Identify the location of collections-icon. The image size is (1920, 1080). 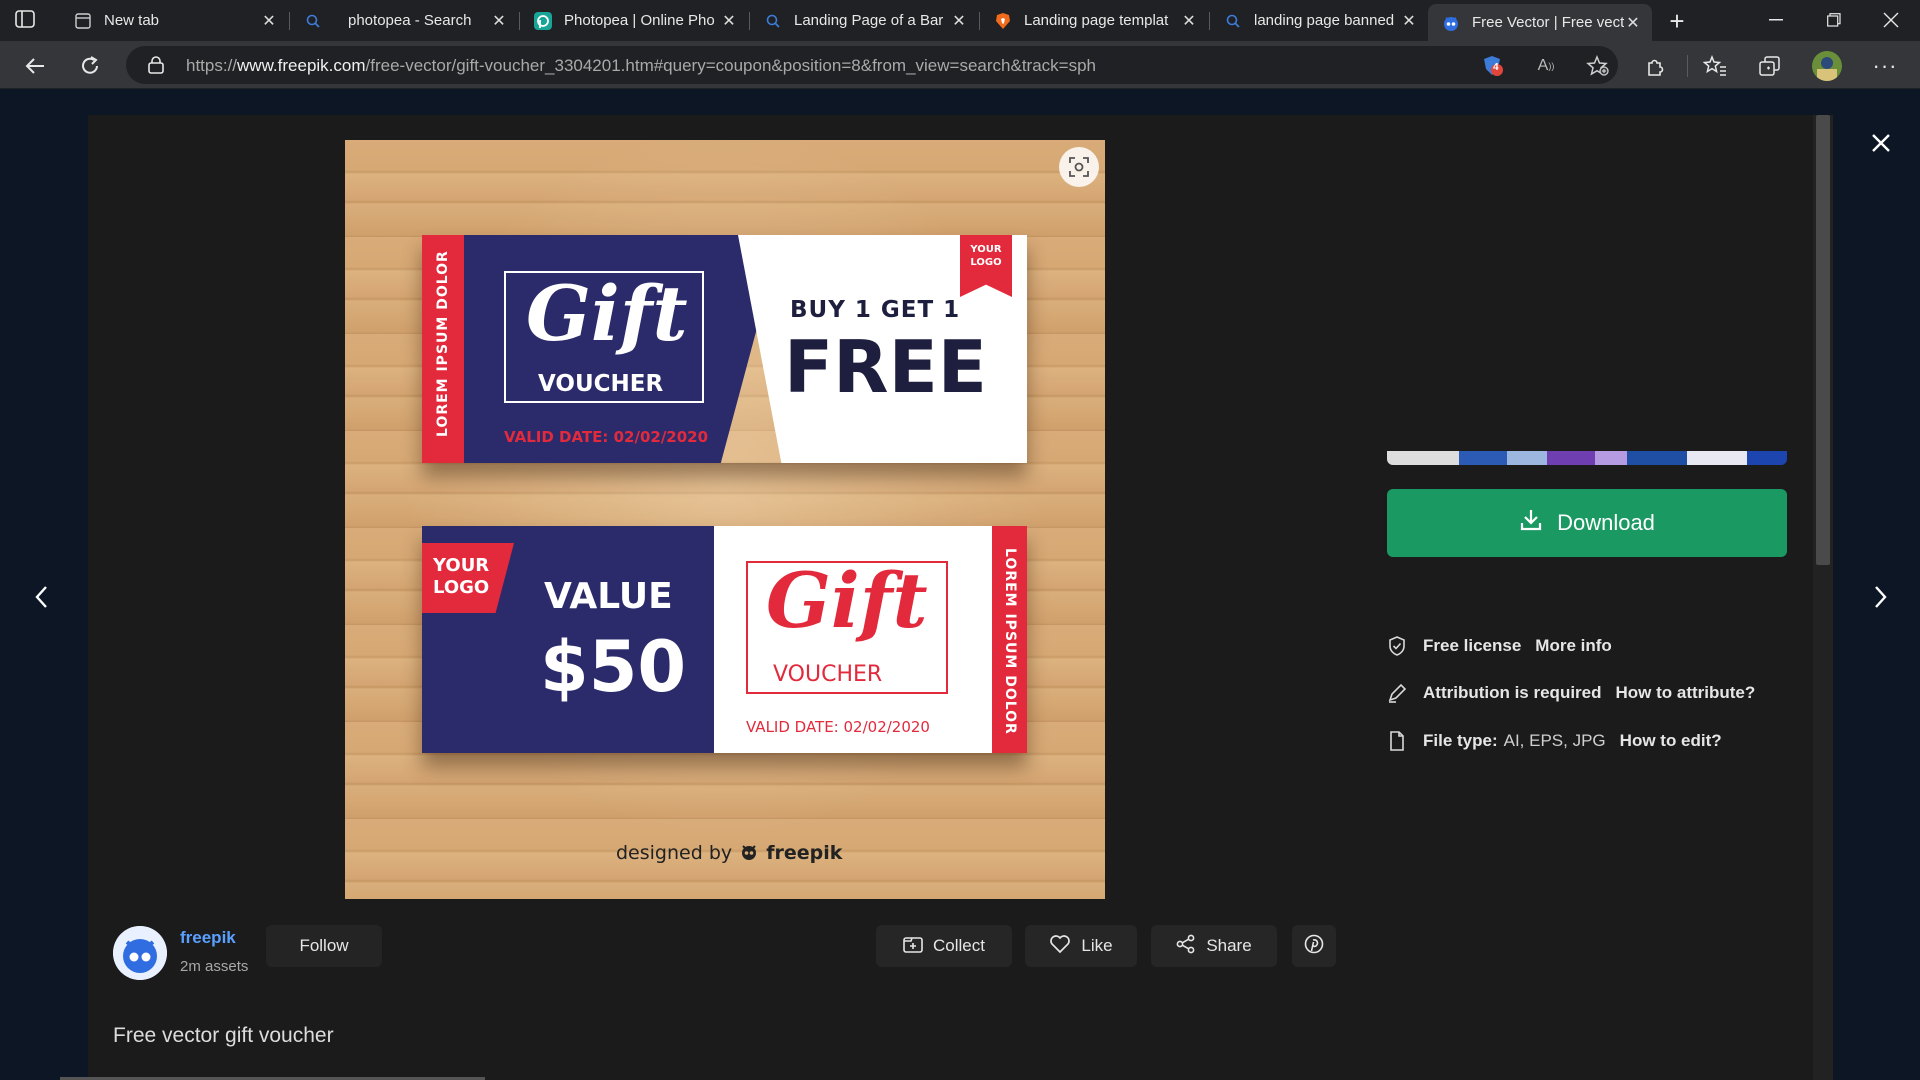
(1770, 66).